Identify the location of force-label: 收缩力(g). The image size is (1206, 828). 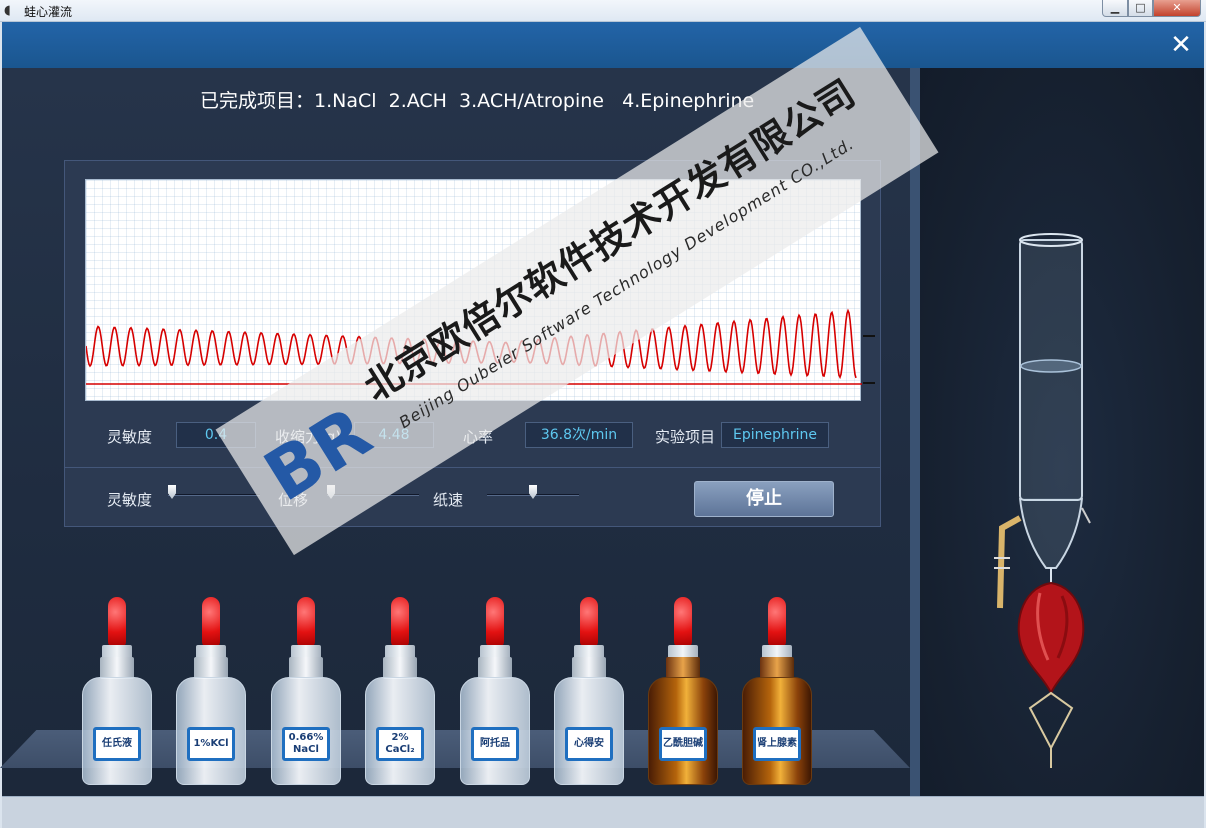
(308, 437).